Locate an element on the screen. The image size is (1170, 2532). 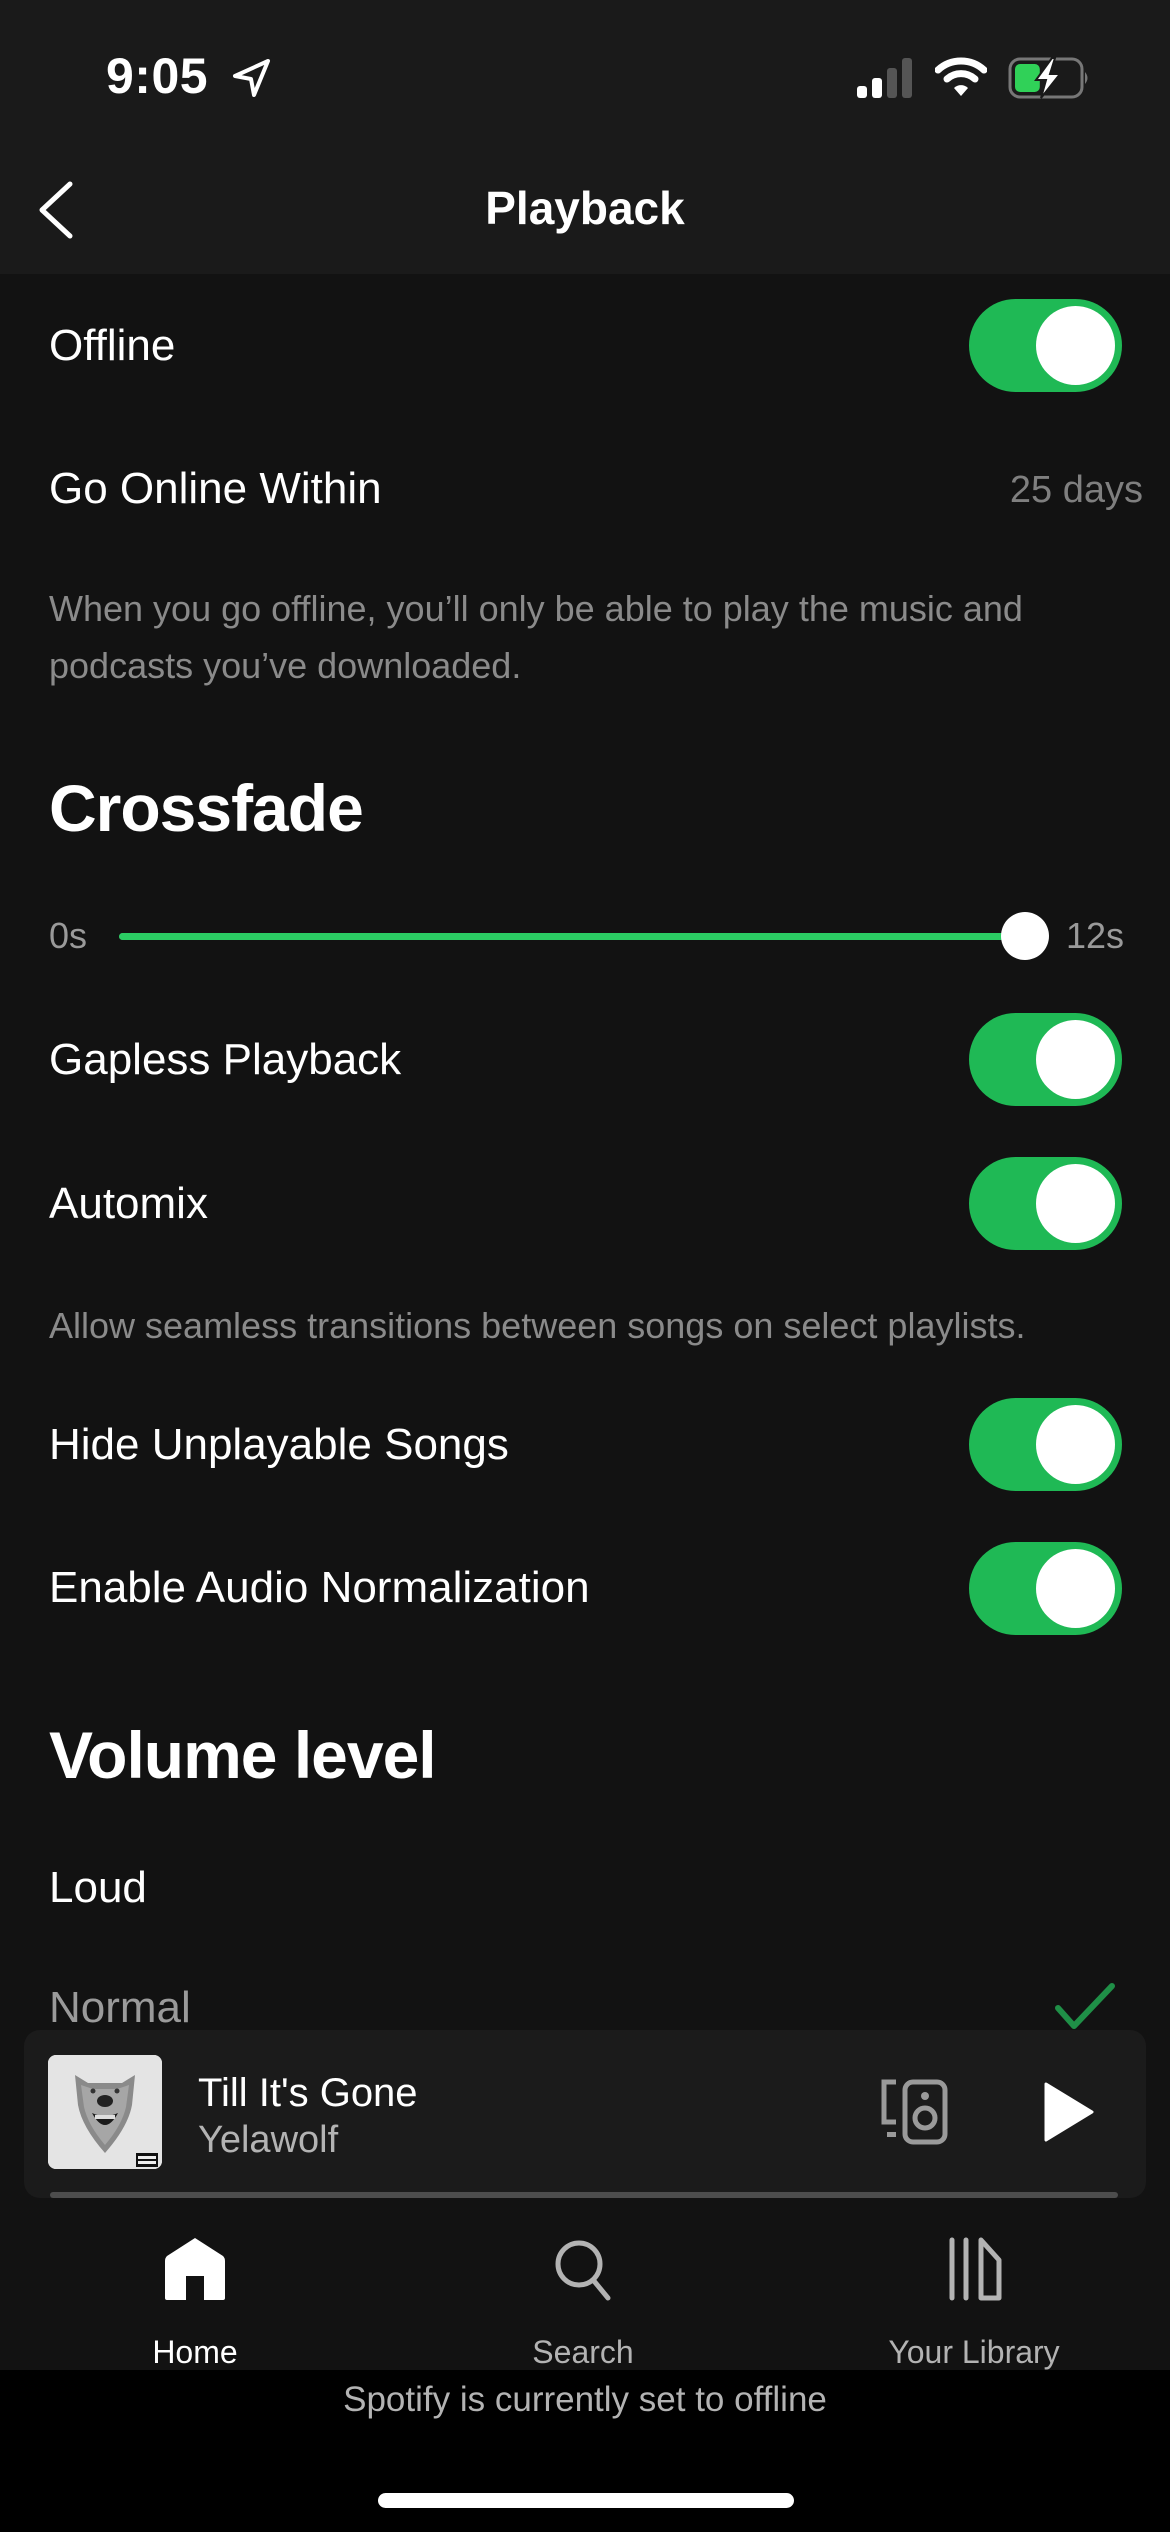
audio-normalization-toggle is located at coordinates (1045, 1588).